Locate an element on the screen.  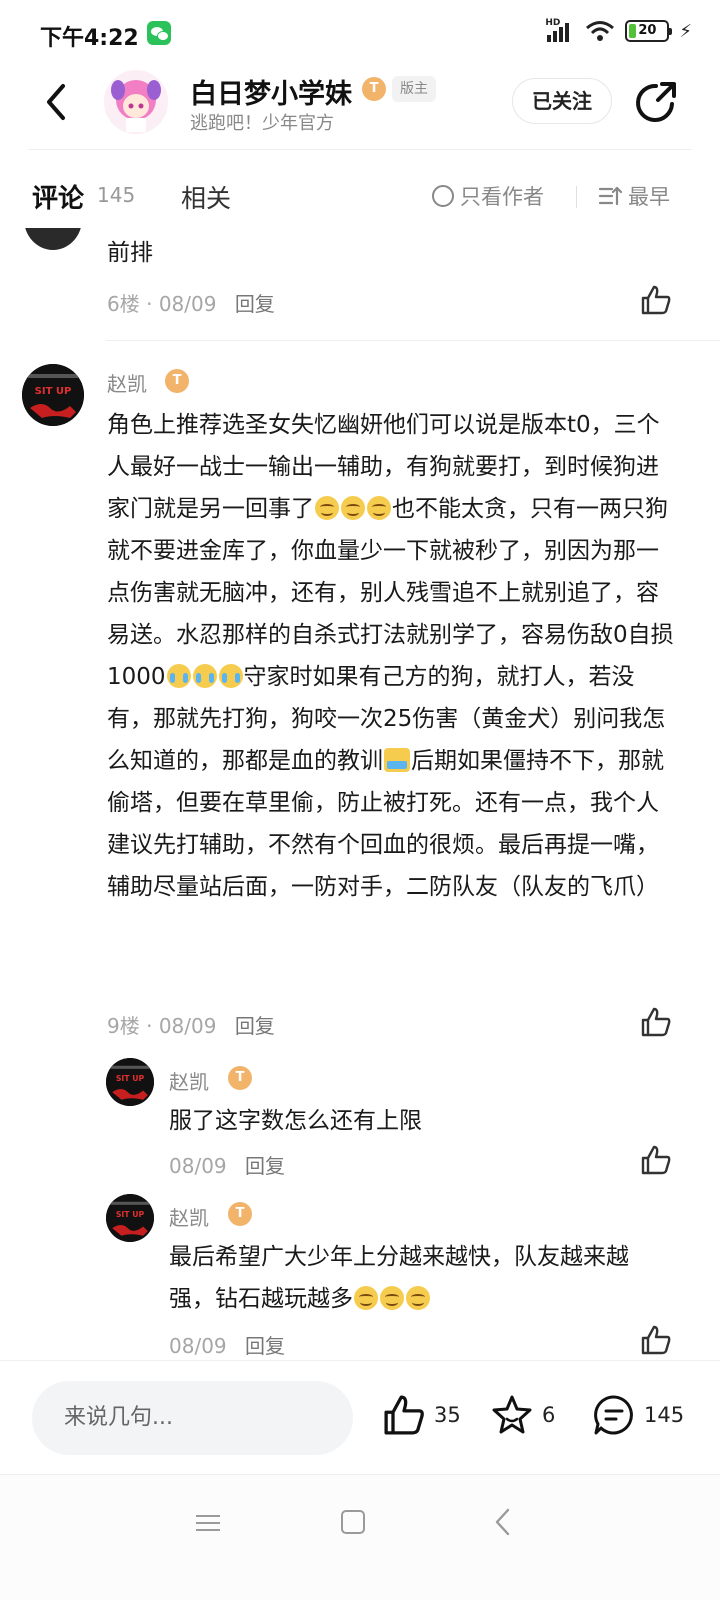
follow-button: 已关注 is located at coordinates (562, 101).